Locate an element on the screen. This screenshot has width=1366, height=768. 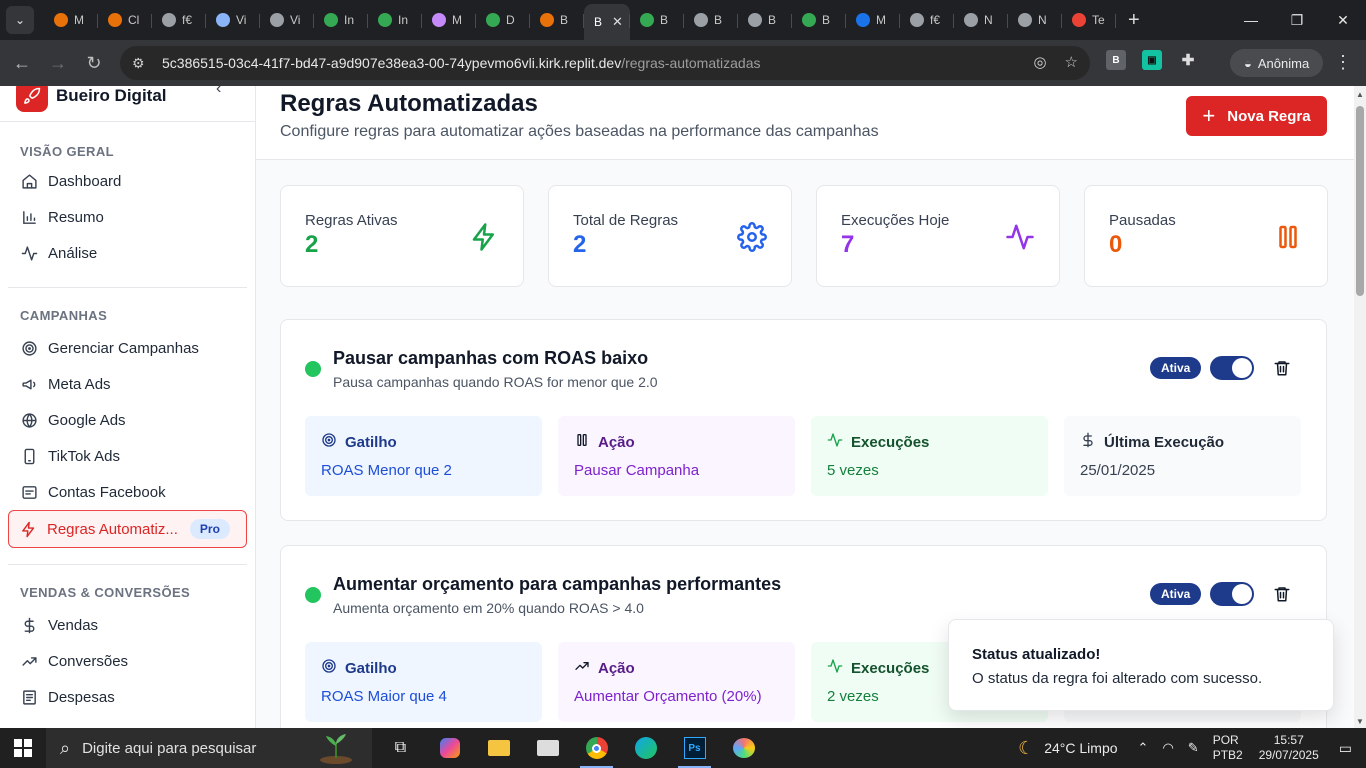
browser-tab-active: B ✕ is located at coordinates (607, 22).